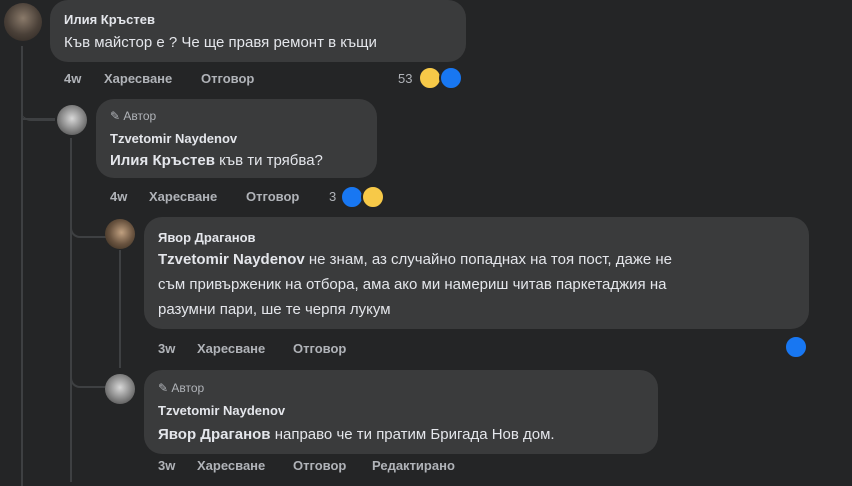  I want to click on mention: Явор Драганов, so click(214, 434).